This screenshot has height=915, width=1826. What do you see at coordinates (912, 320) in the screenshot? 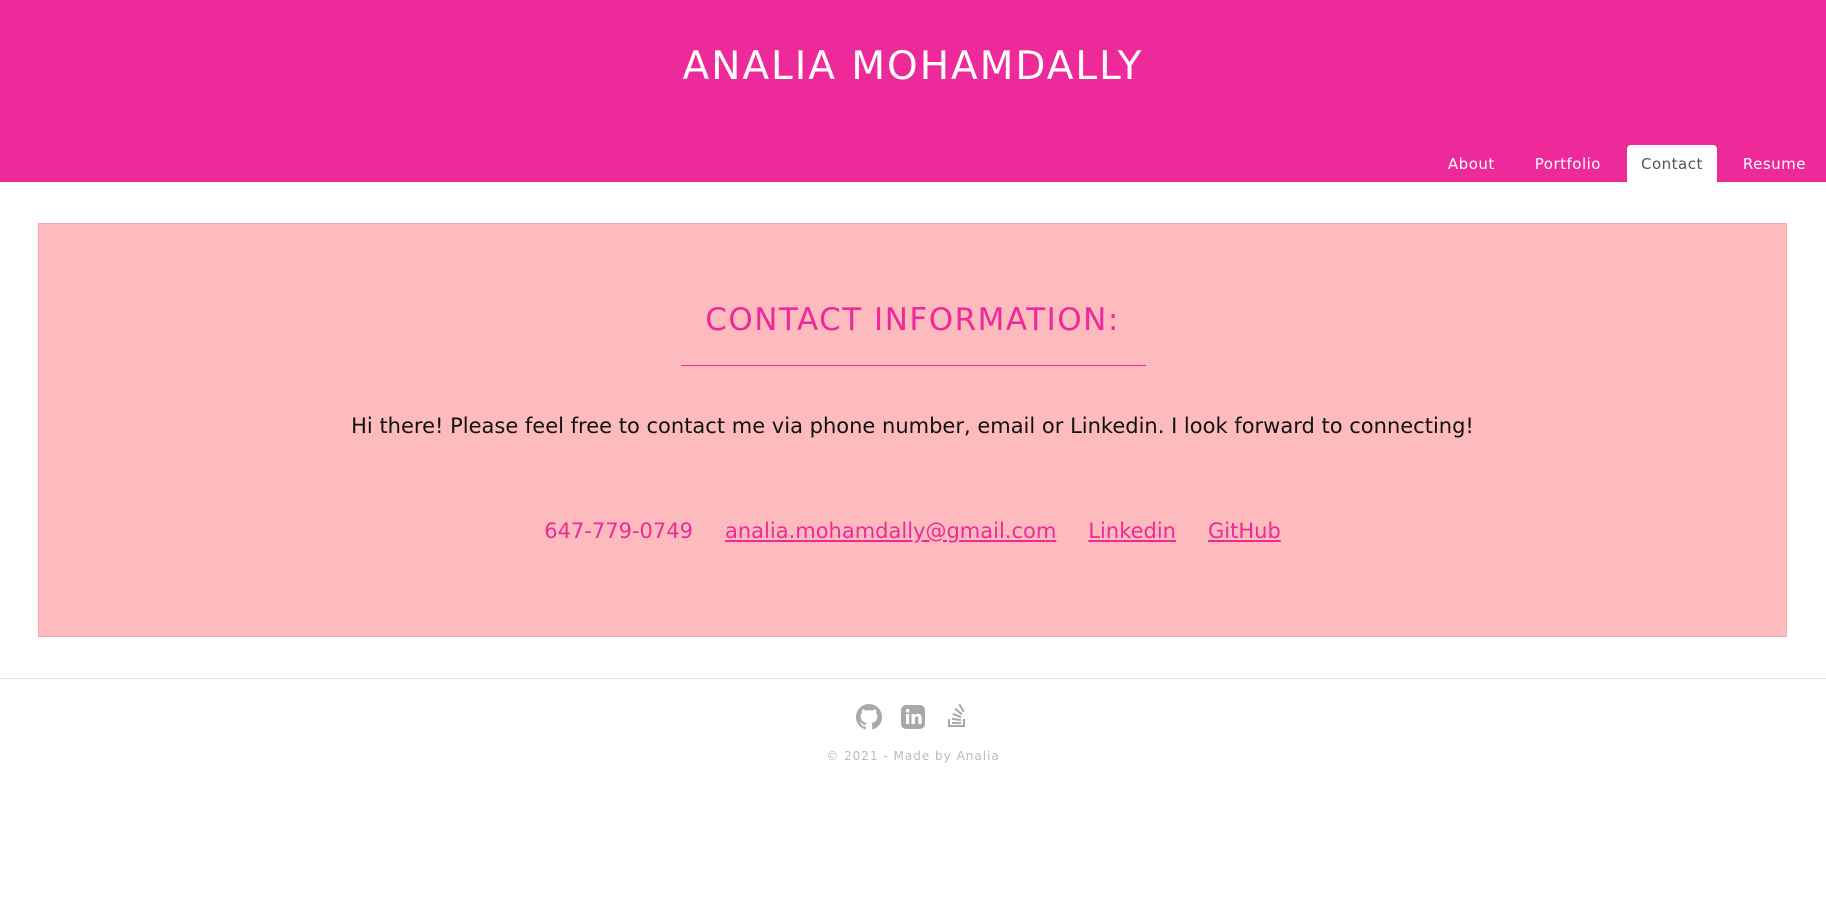
I see `contact-title: CONTACT INFORMATION:` at bounding box center [912, 320].